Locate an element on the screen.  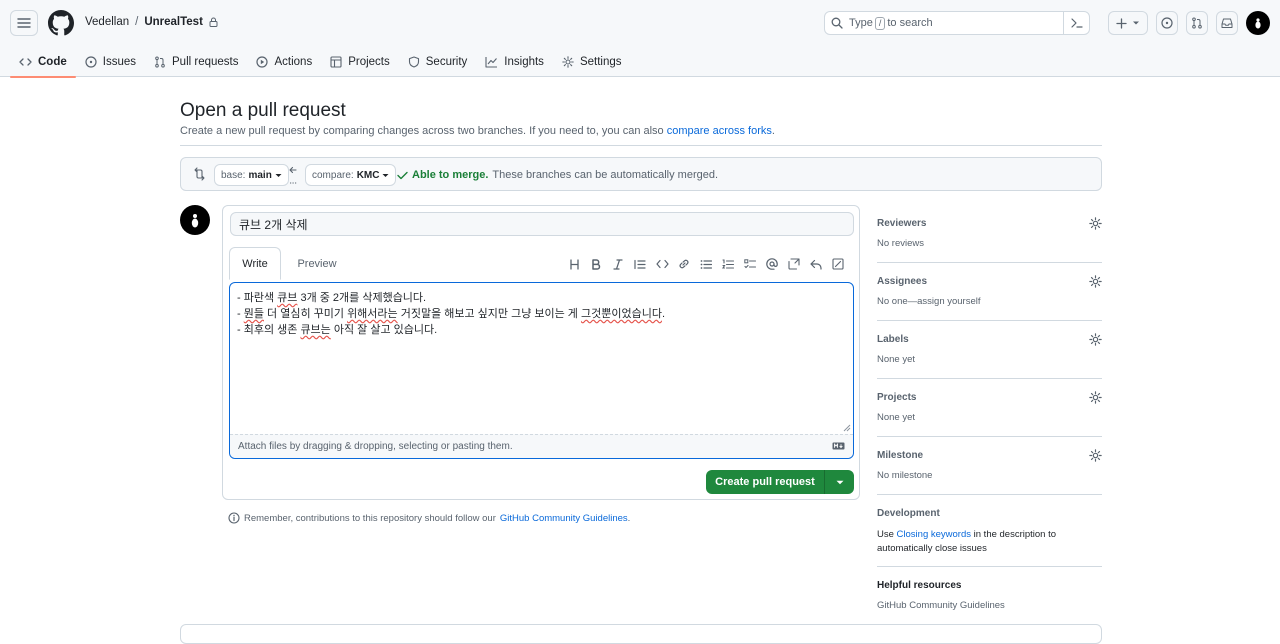
reply-icon is located at coordinates (816, 264).